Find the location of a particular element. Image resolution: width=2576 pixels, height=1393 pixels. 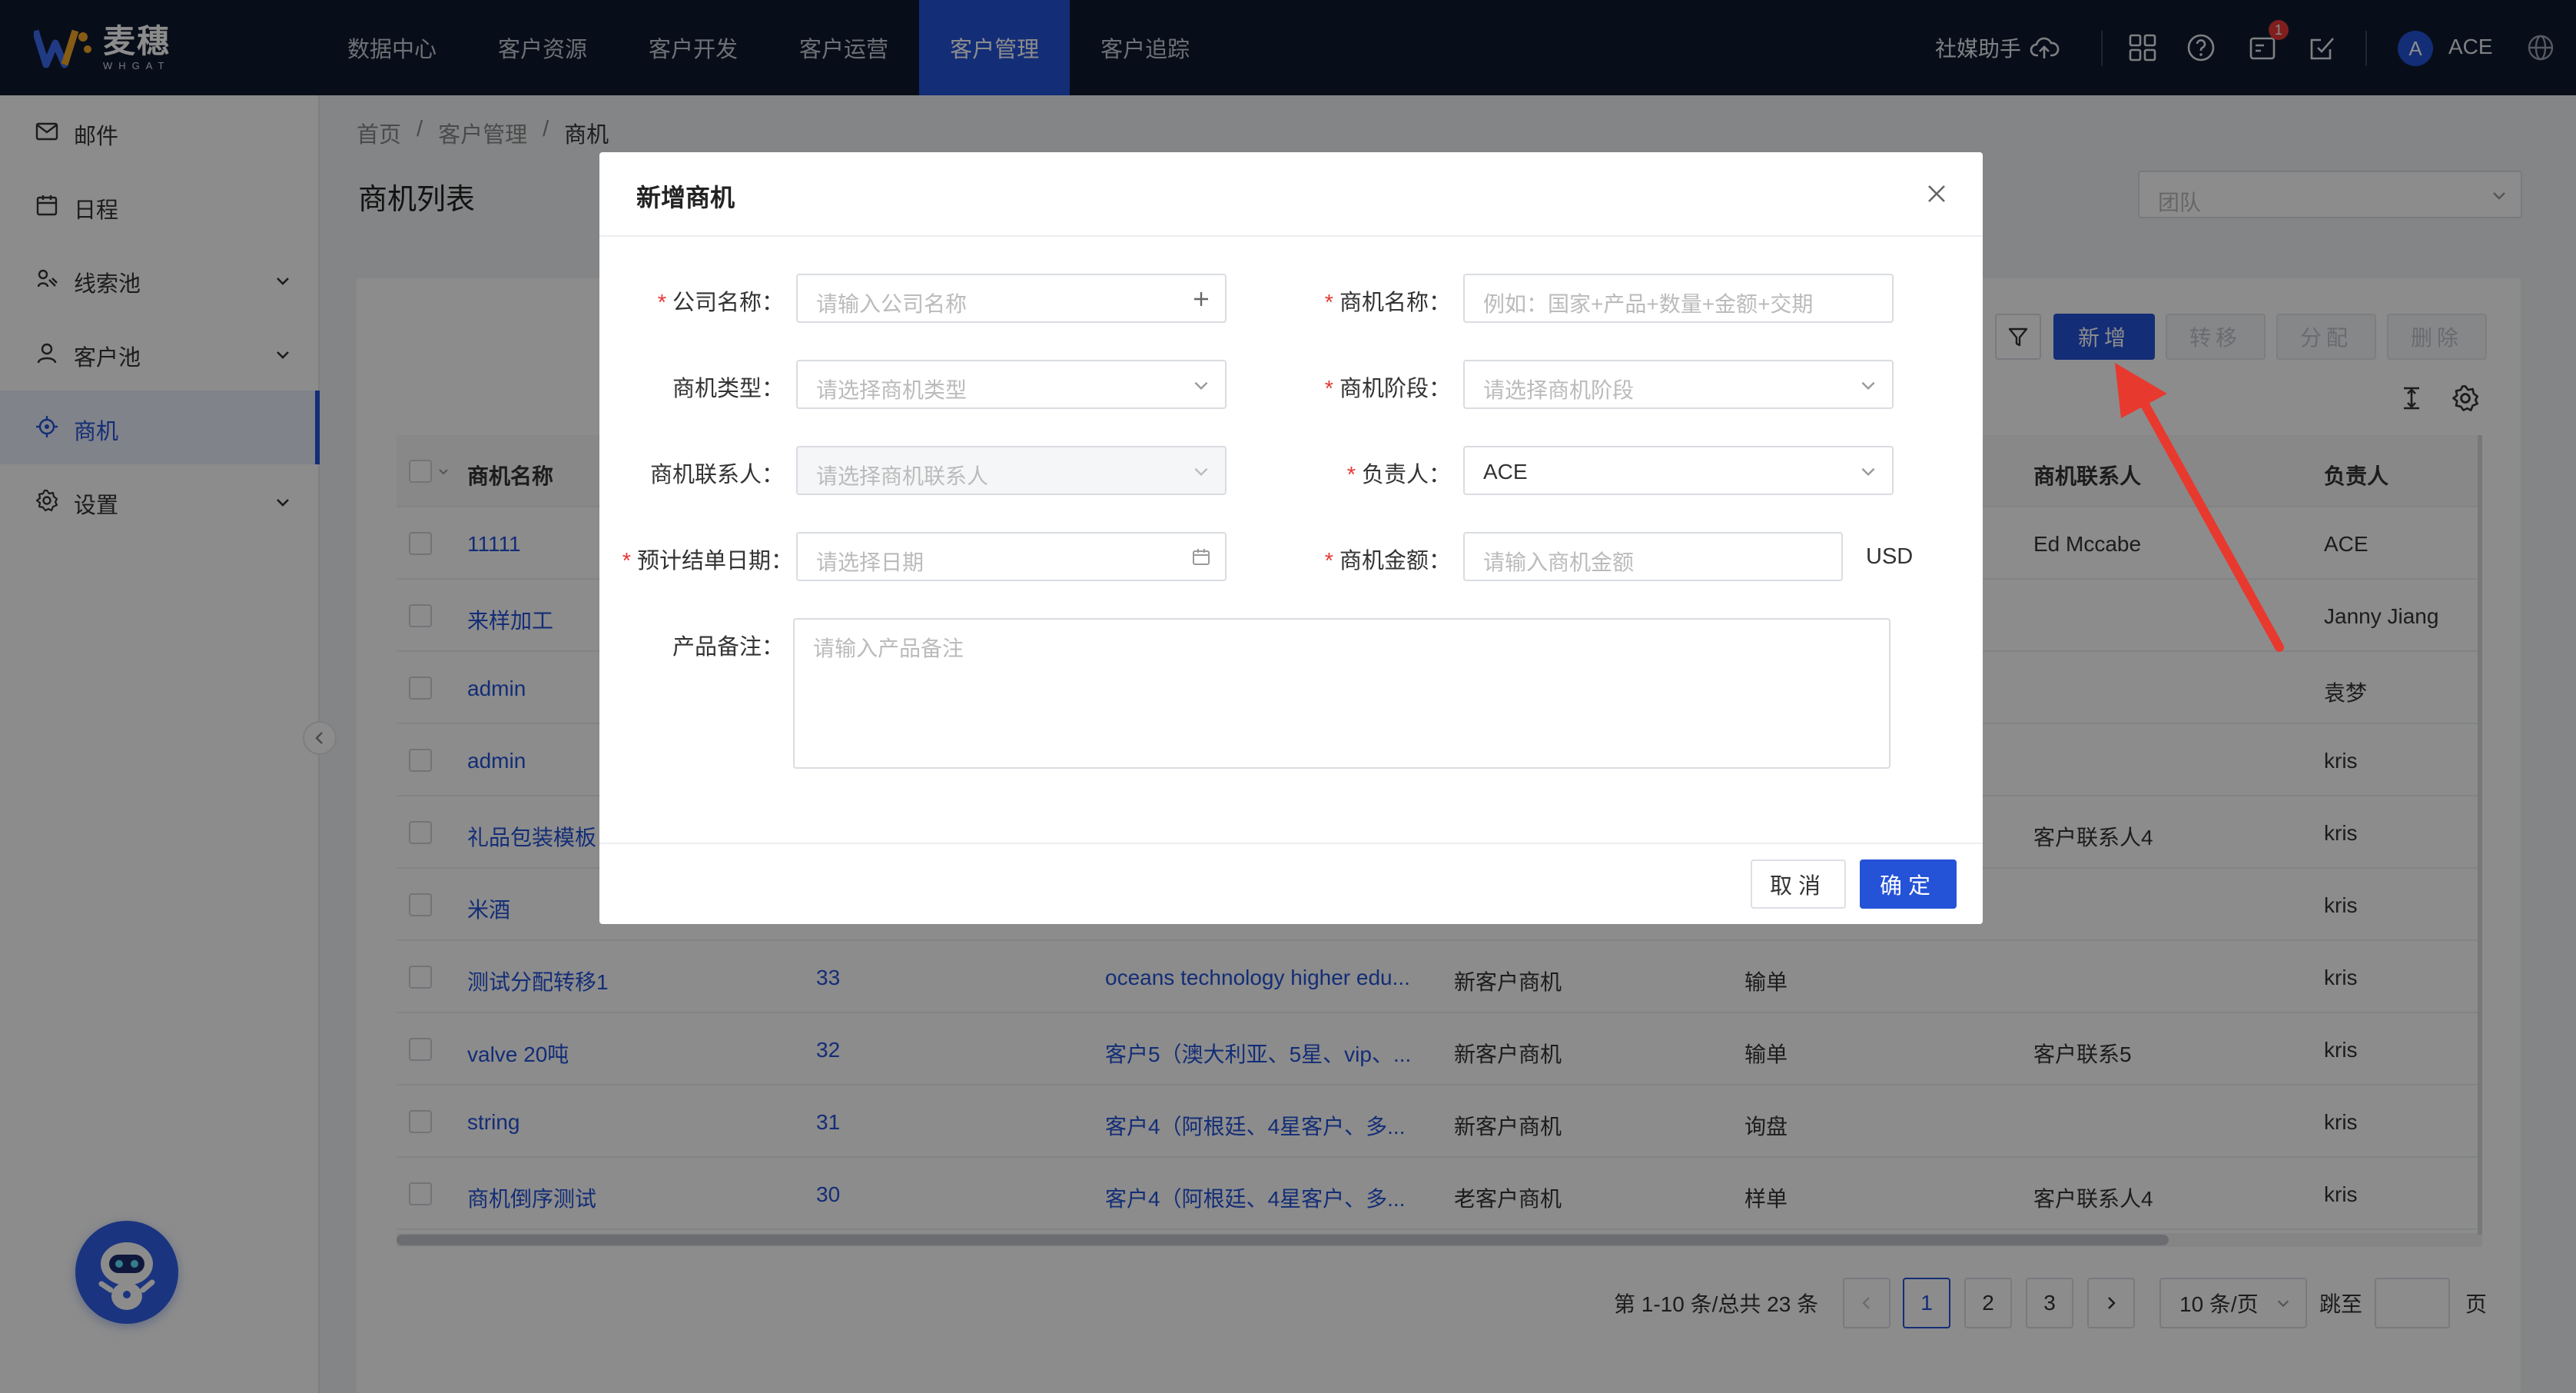

owner-label: * 负责人： is located at coordinates (1398, 475).